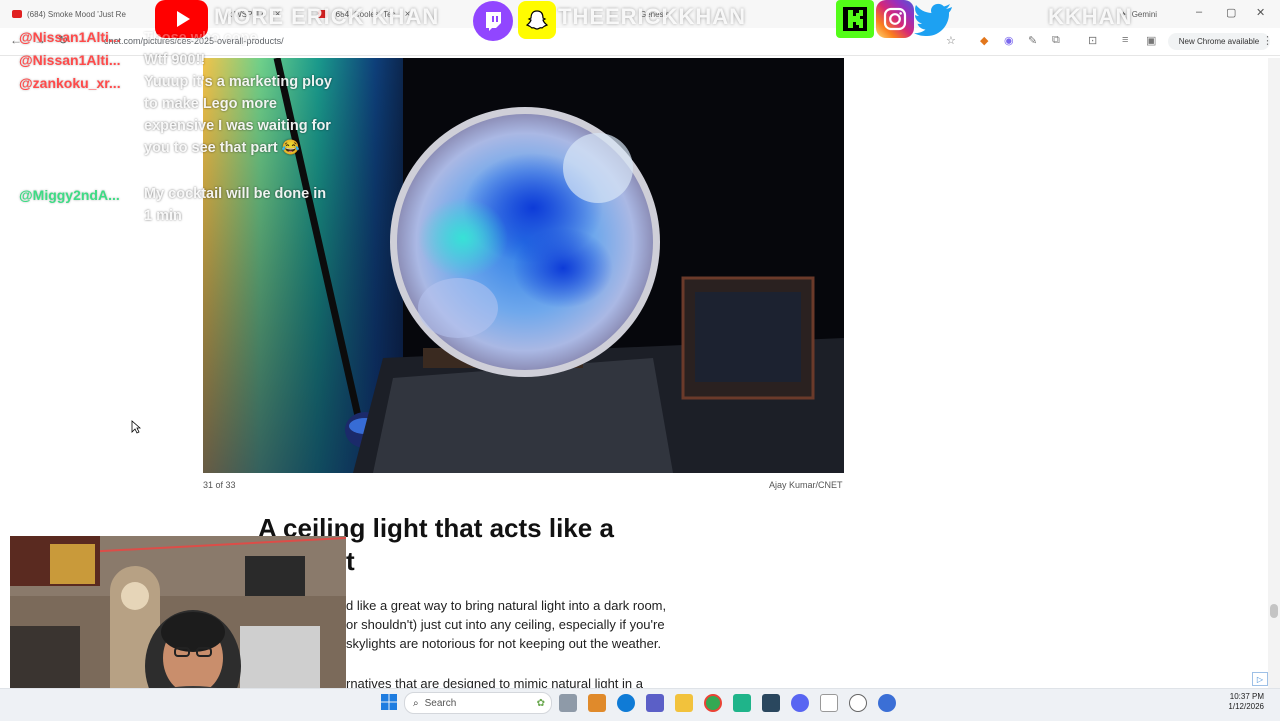  What do you see at coordinates (1246, 706) in the screenshot?
I see `clock-date: 1/12/2026` at bounding box center [1246, 706].